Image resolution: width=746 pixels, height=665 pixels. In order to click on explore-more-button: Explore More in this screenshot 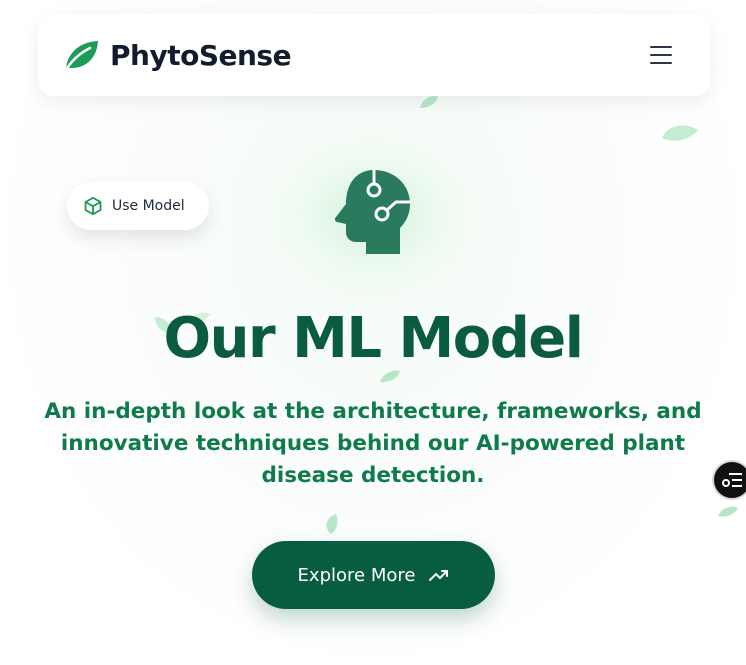, I will do `click(373, 575)`.